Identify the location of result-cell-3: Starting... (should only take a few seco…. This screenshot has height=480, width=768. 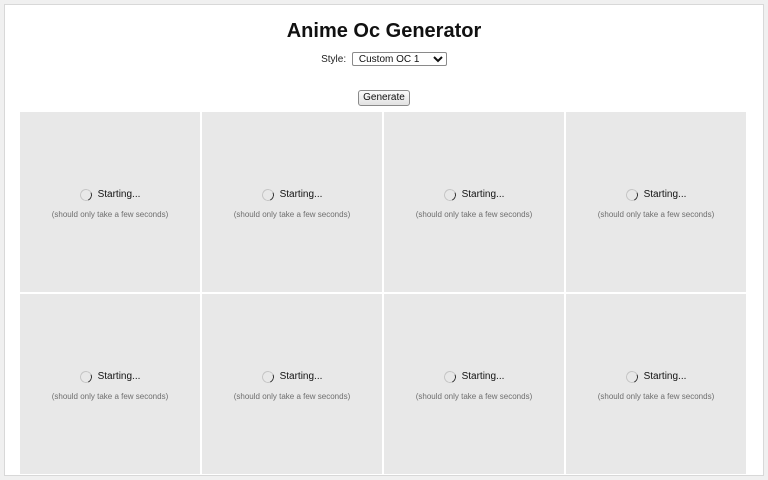
(474, 202).